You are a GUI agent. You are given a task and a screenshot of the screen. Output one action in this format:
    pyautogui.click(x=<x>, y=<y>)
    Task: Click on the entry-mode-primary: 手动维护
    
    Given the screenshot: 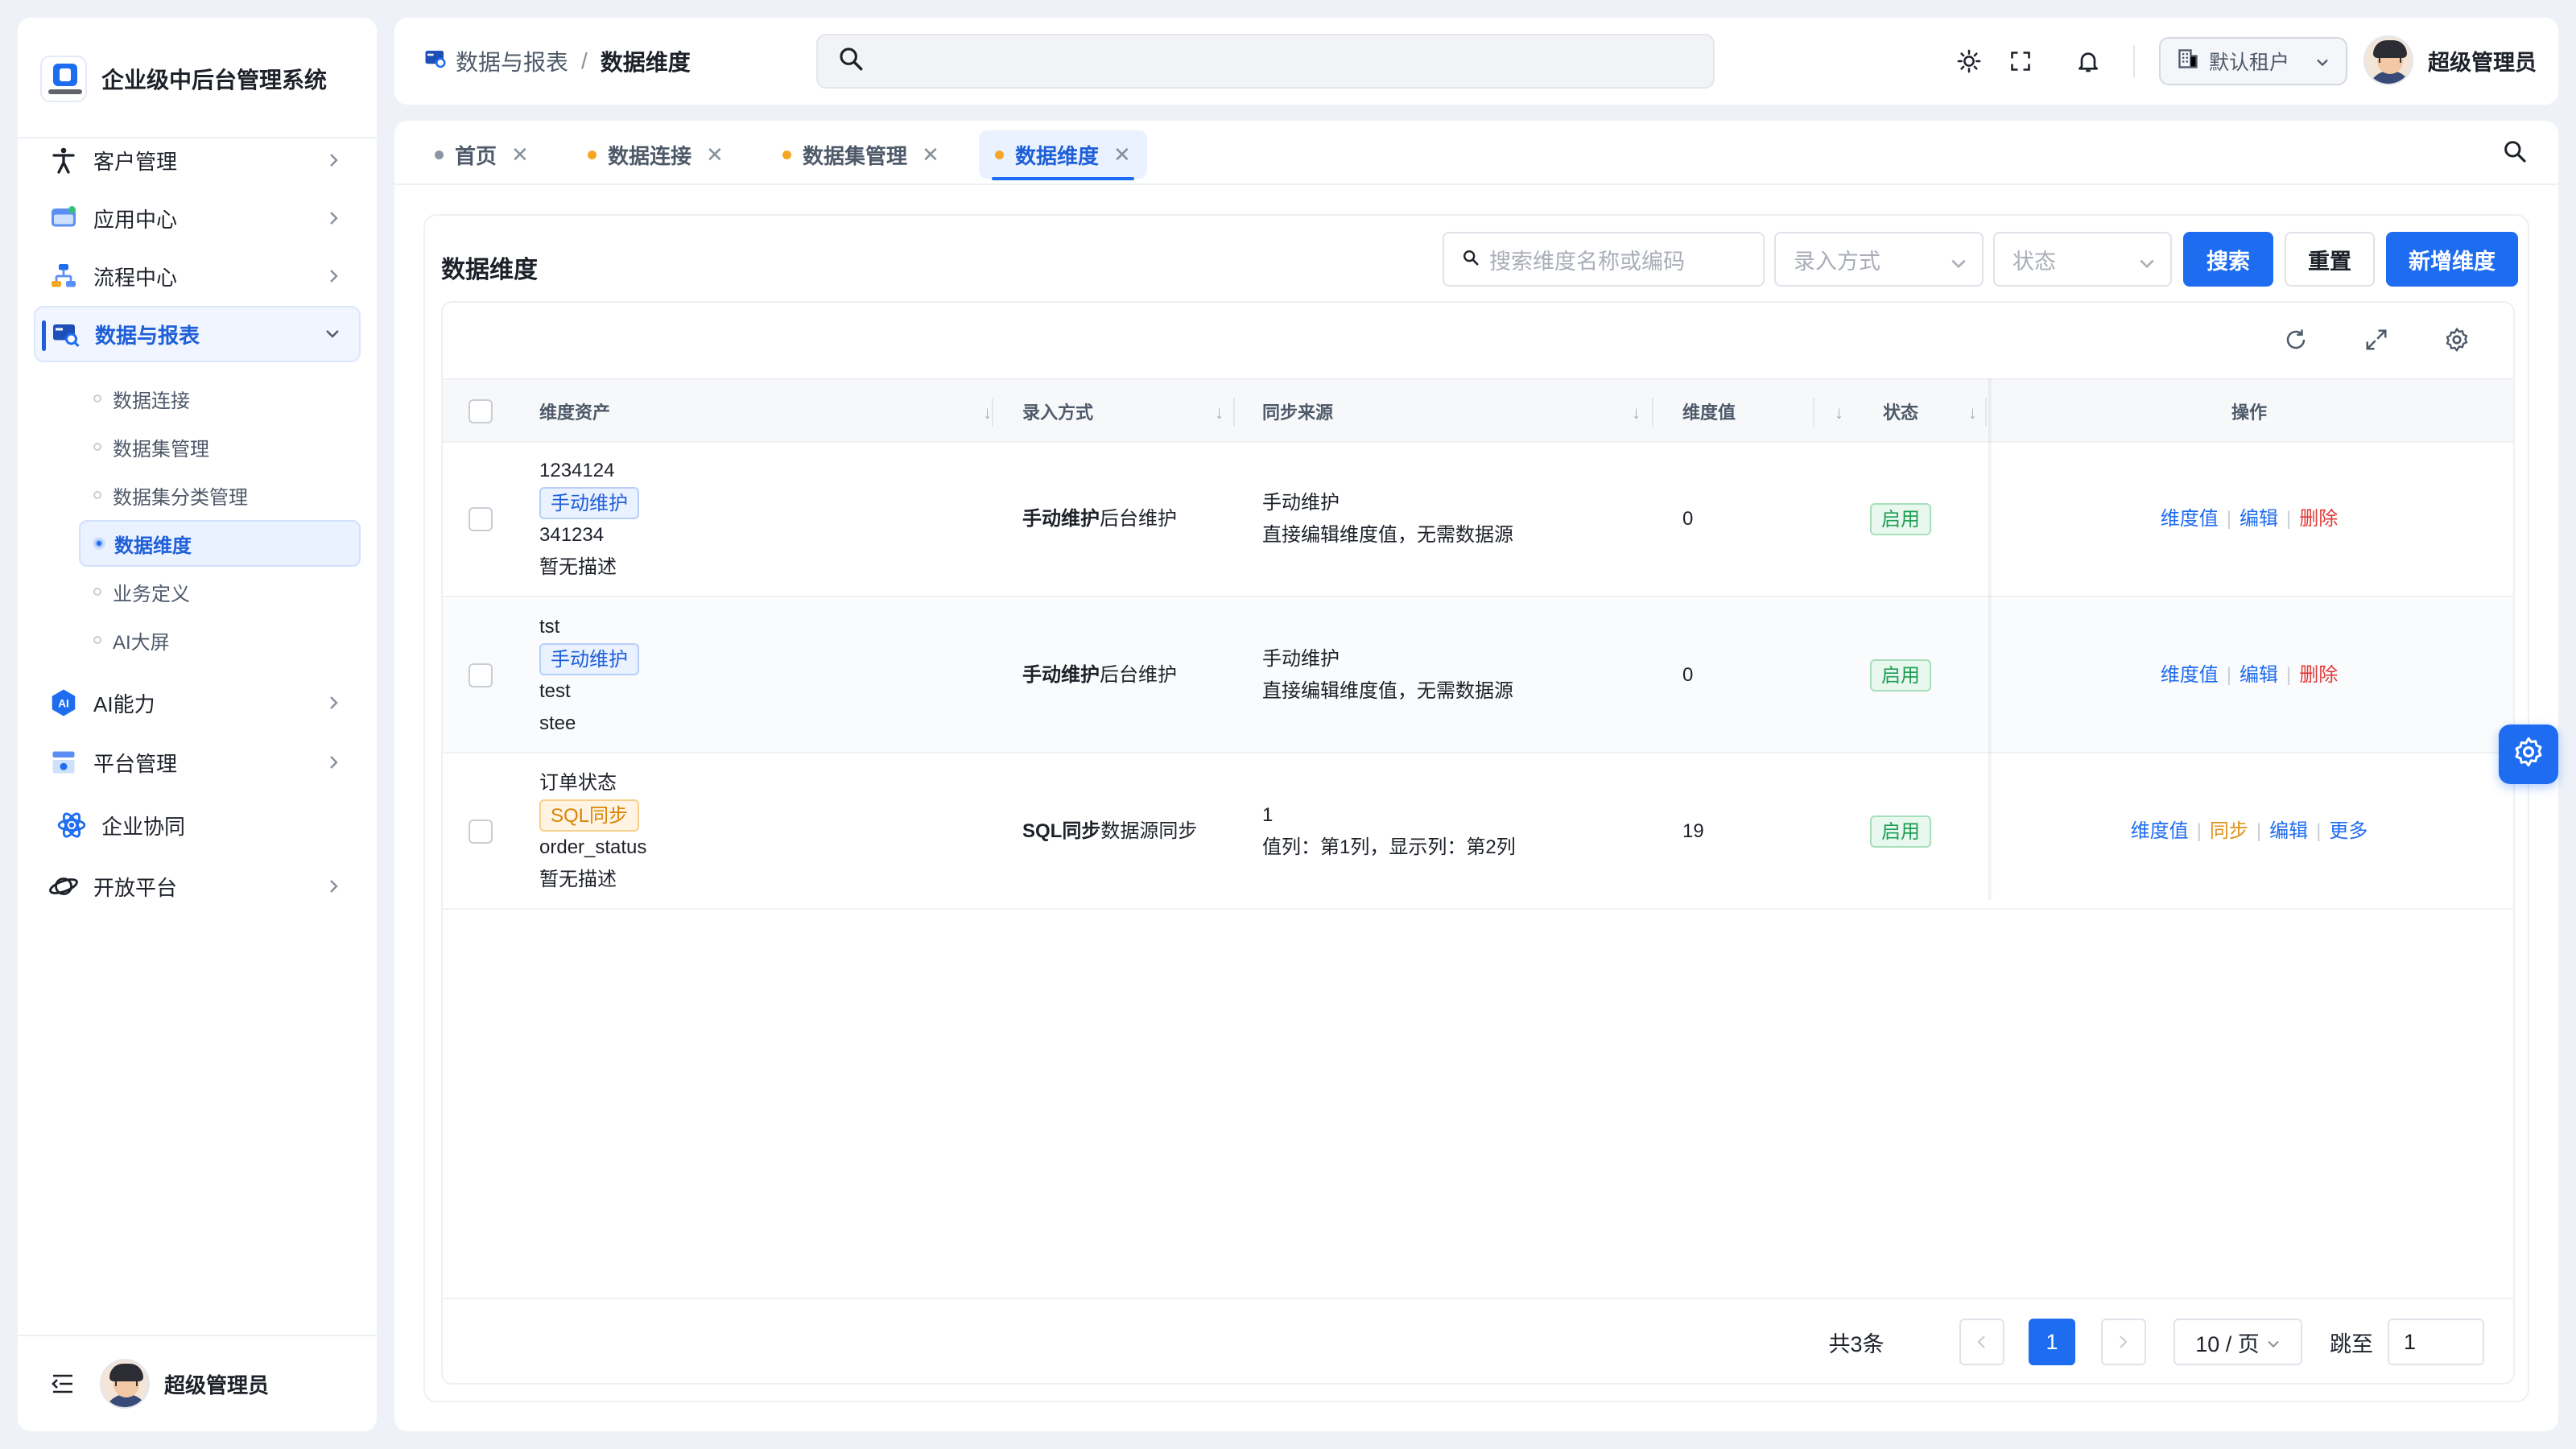 What is the action you would take?
    pyautogui.click(x=1061, y=675)
    